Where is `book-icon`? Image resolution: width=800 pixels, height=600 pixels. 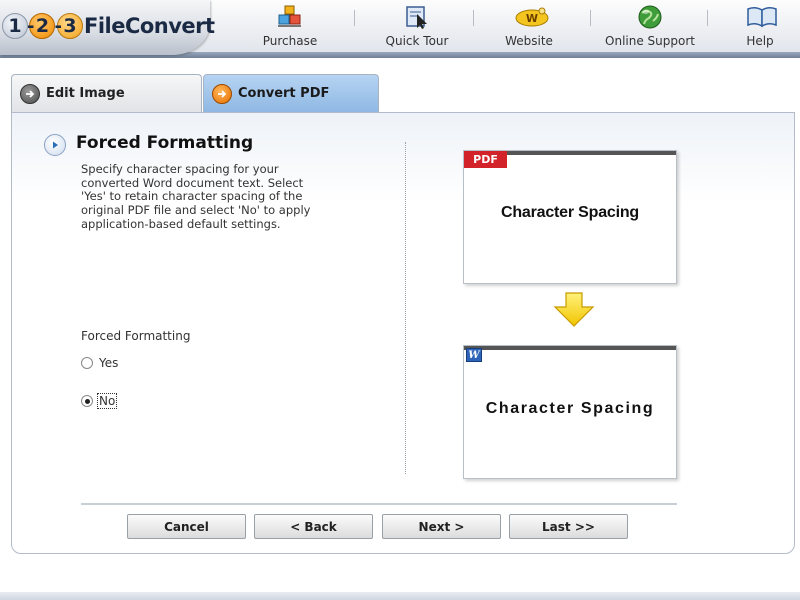 book-icon is located at coordinates (761, 17).